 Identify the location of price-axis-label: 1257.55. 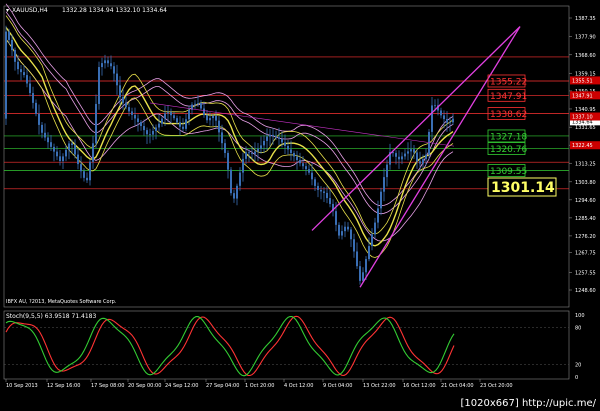
(585, 273).